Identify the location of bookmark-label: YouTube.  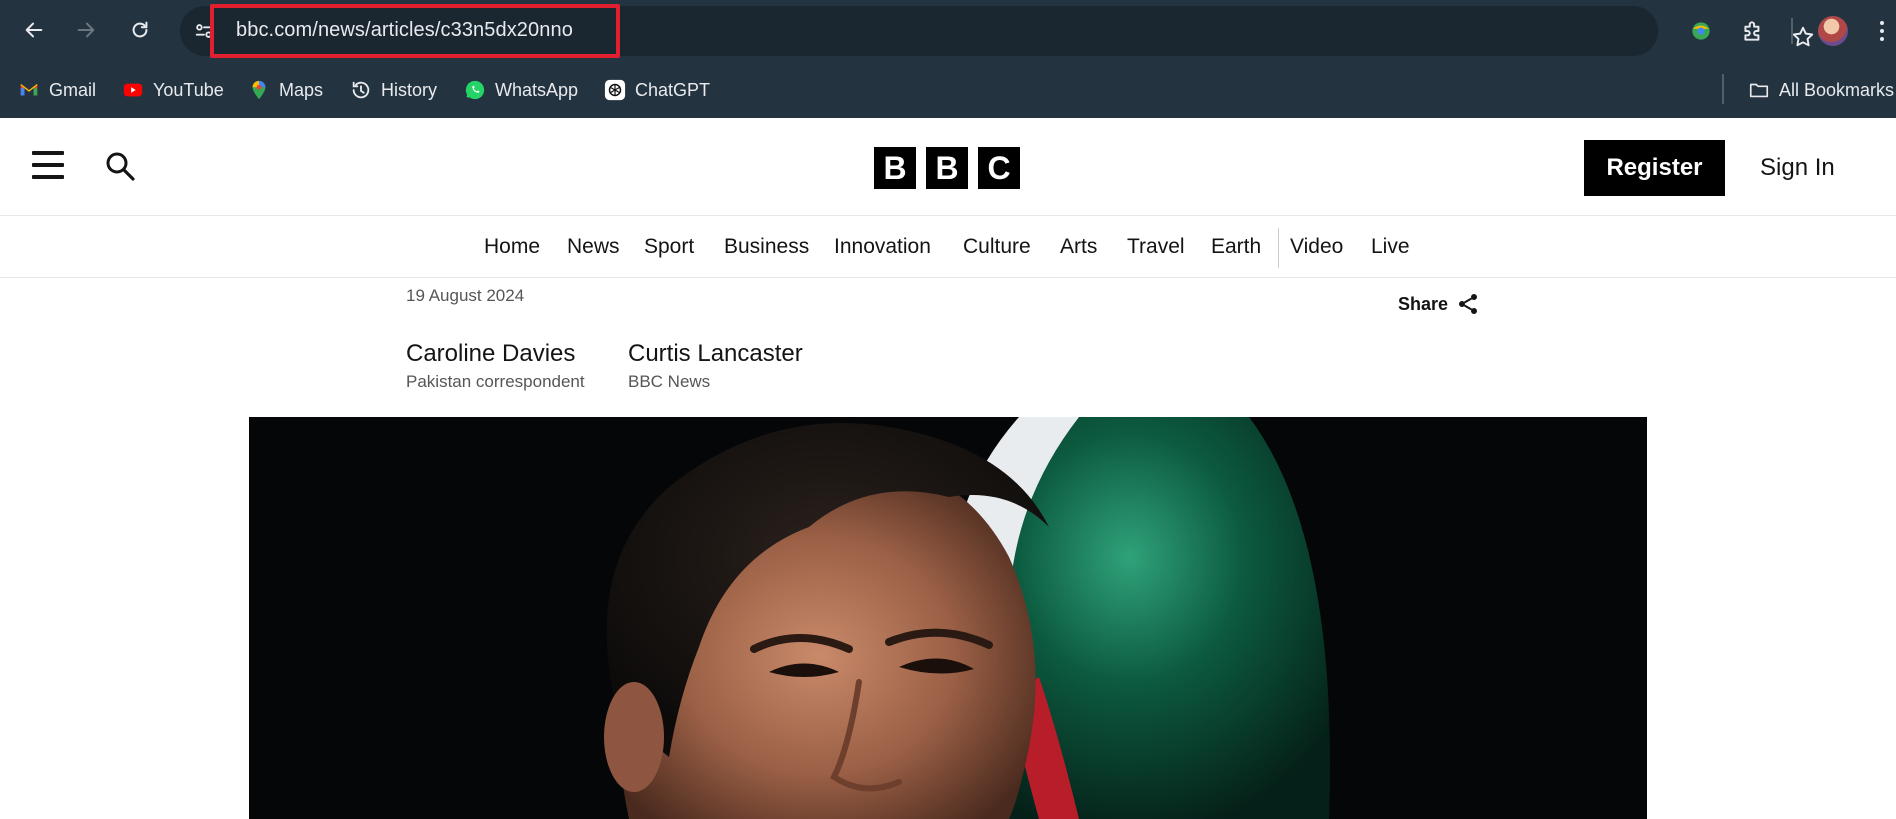
(188, 89).